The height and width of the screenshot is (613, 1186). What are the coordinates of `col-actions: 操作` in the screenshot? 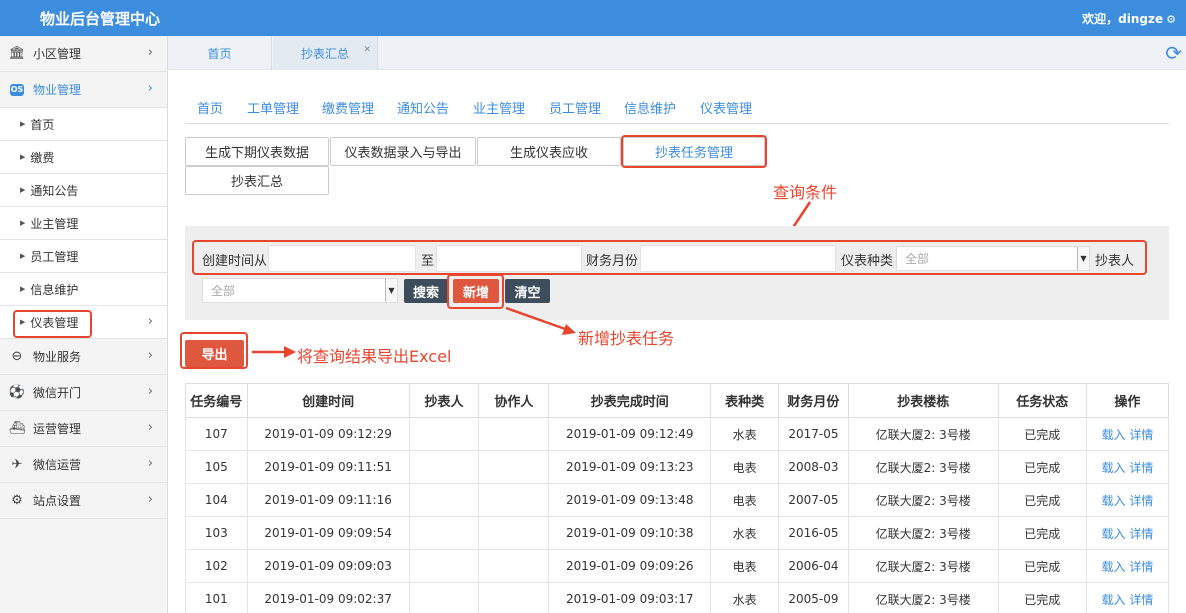 It's located at (1127, 400).